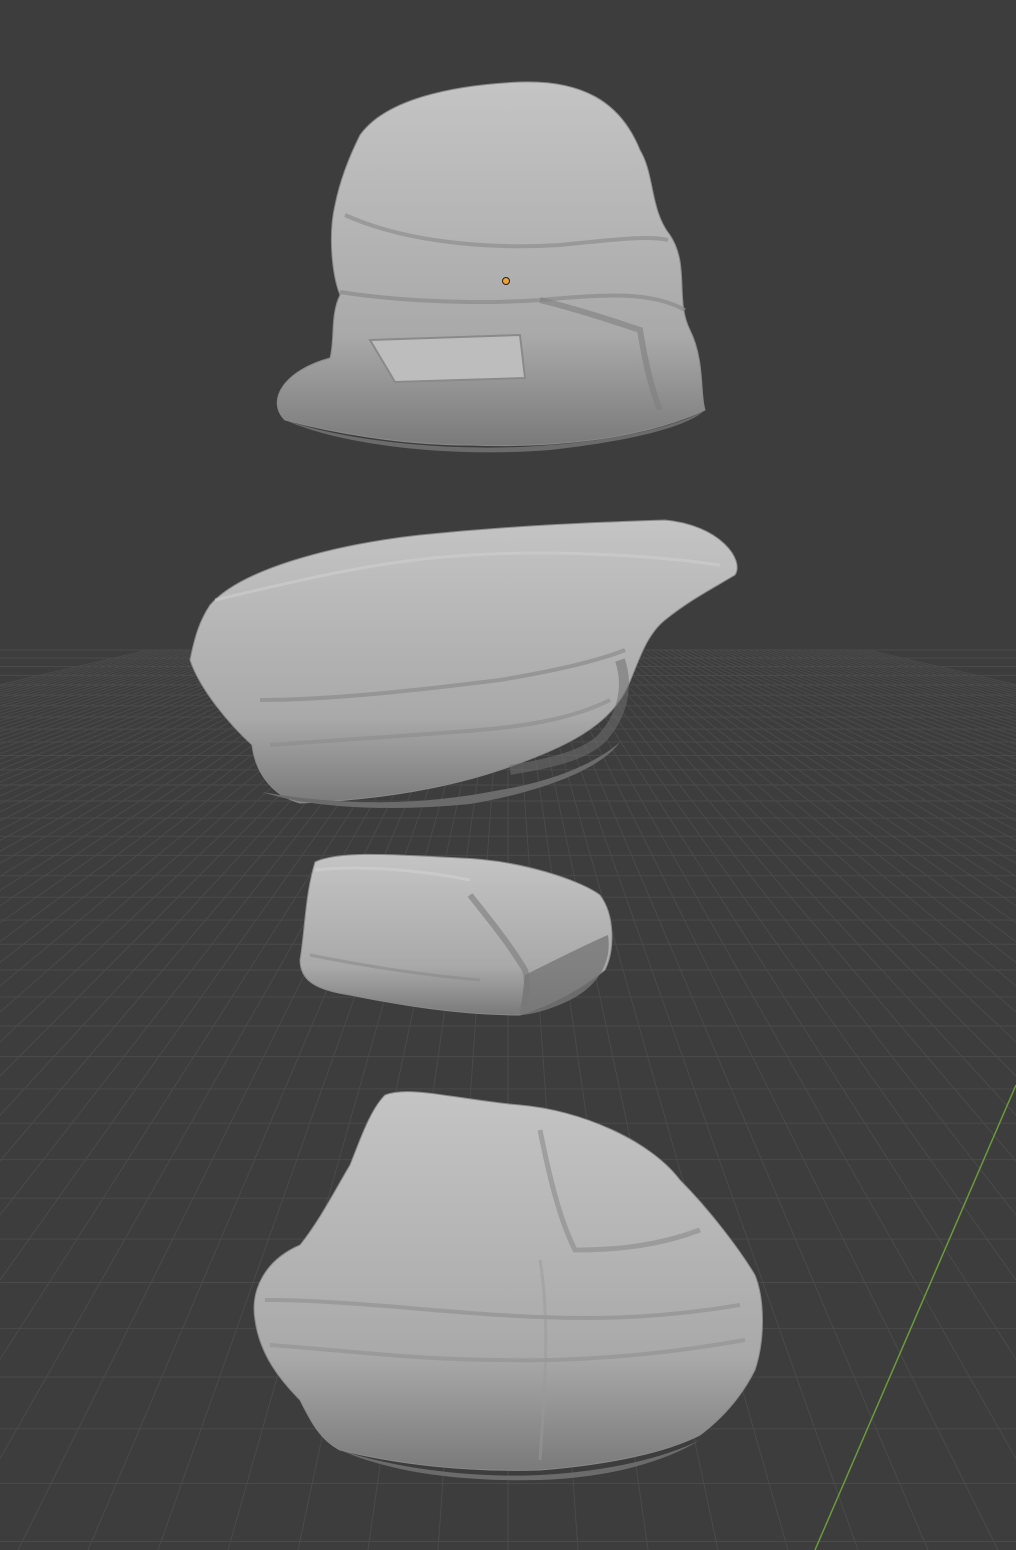 The height and width of the screenshot is (1550, 1016). What do you see at coordinates (506, 281) in the screenshot?
I see `object-origin-marker` at bounding box center [506, 281].